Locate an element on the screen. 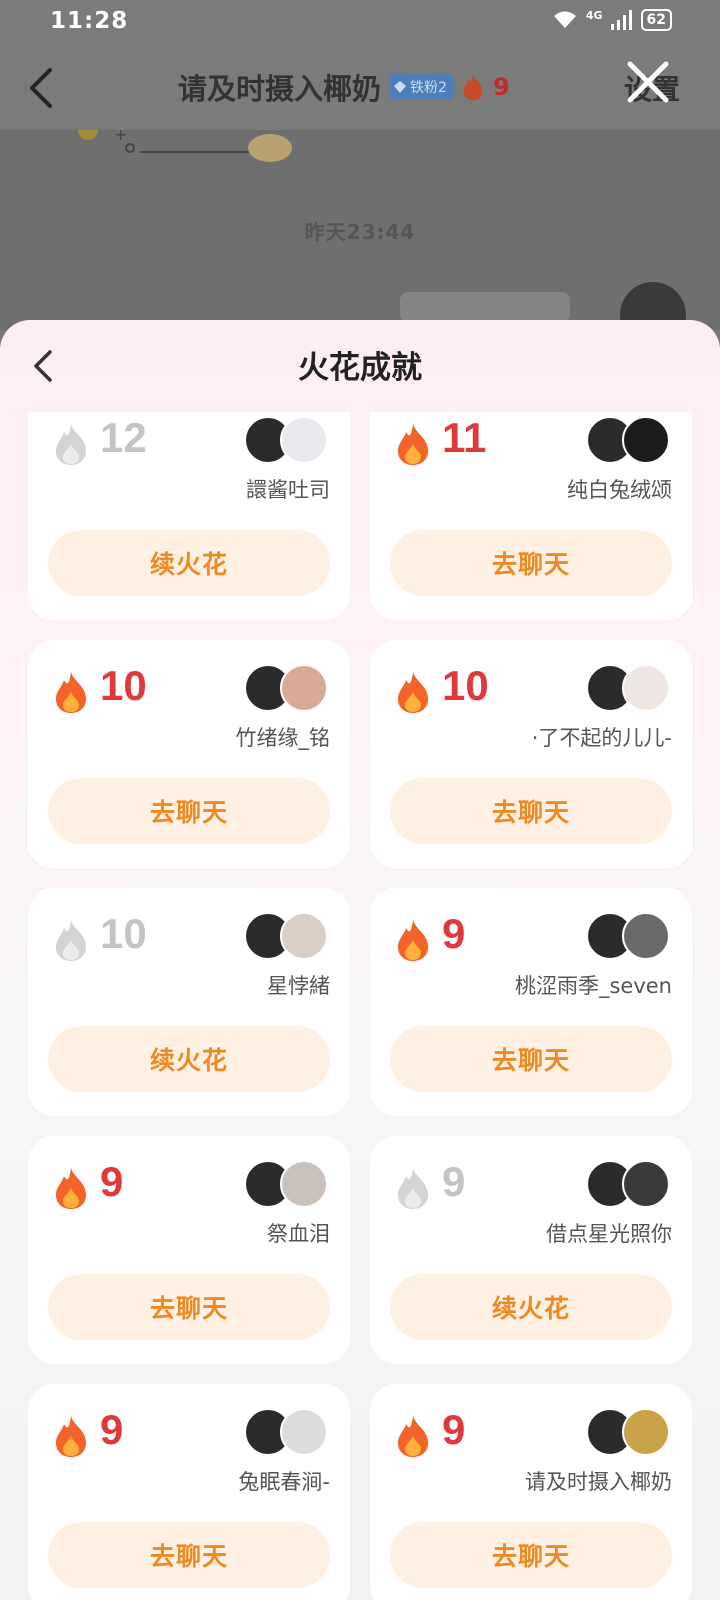 The width and height of the screenshot is (720, 1600). spark-score: 11 is located at coordinates (464, 437).